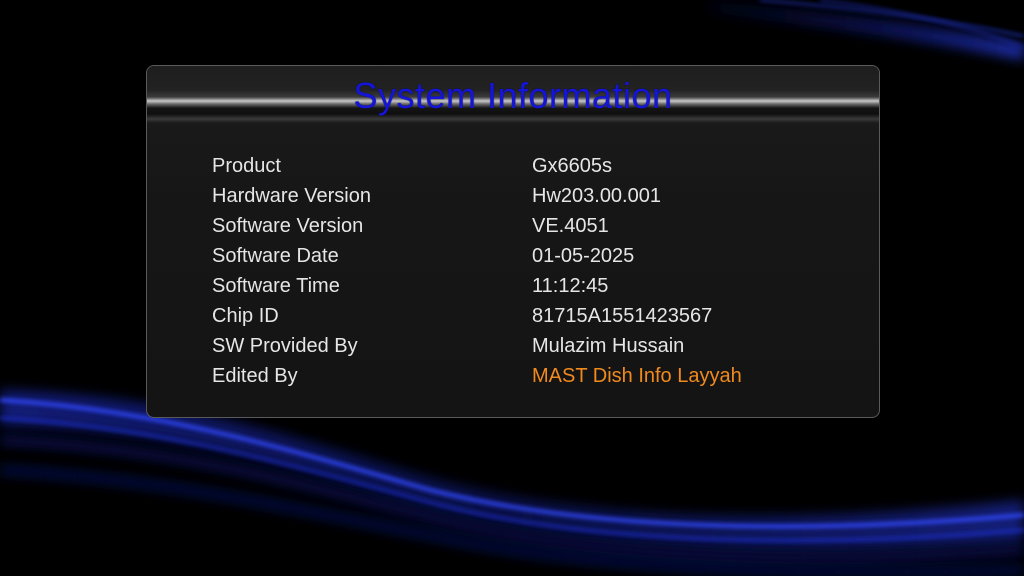 This screenshot has height=576, width=1024. Describe the element at coordinates (570, 286) in the screenshot. I see `info-value: 11:12:45` at that location.